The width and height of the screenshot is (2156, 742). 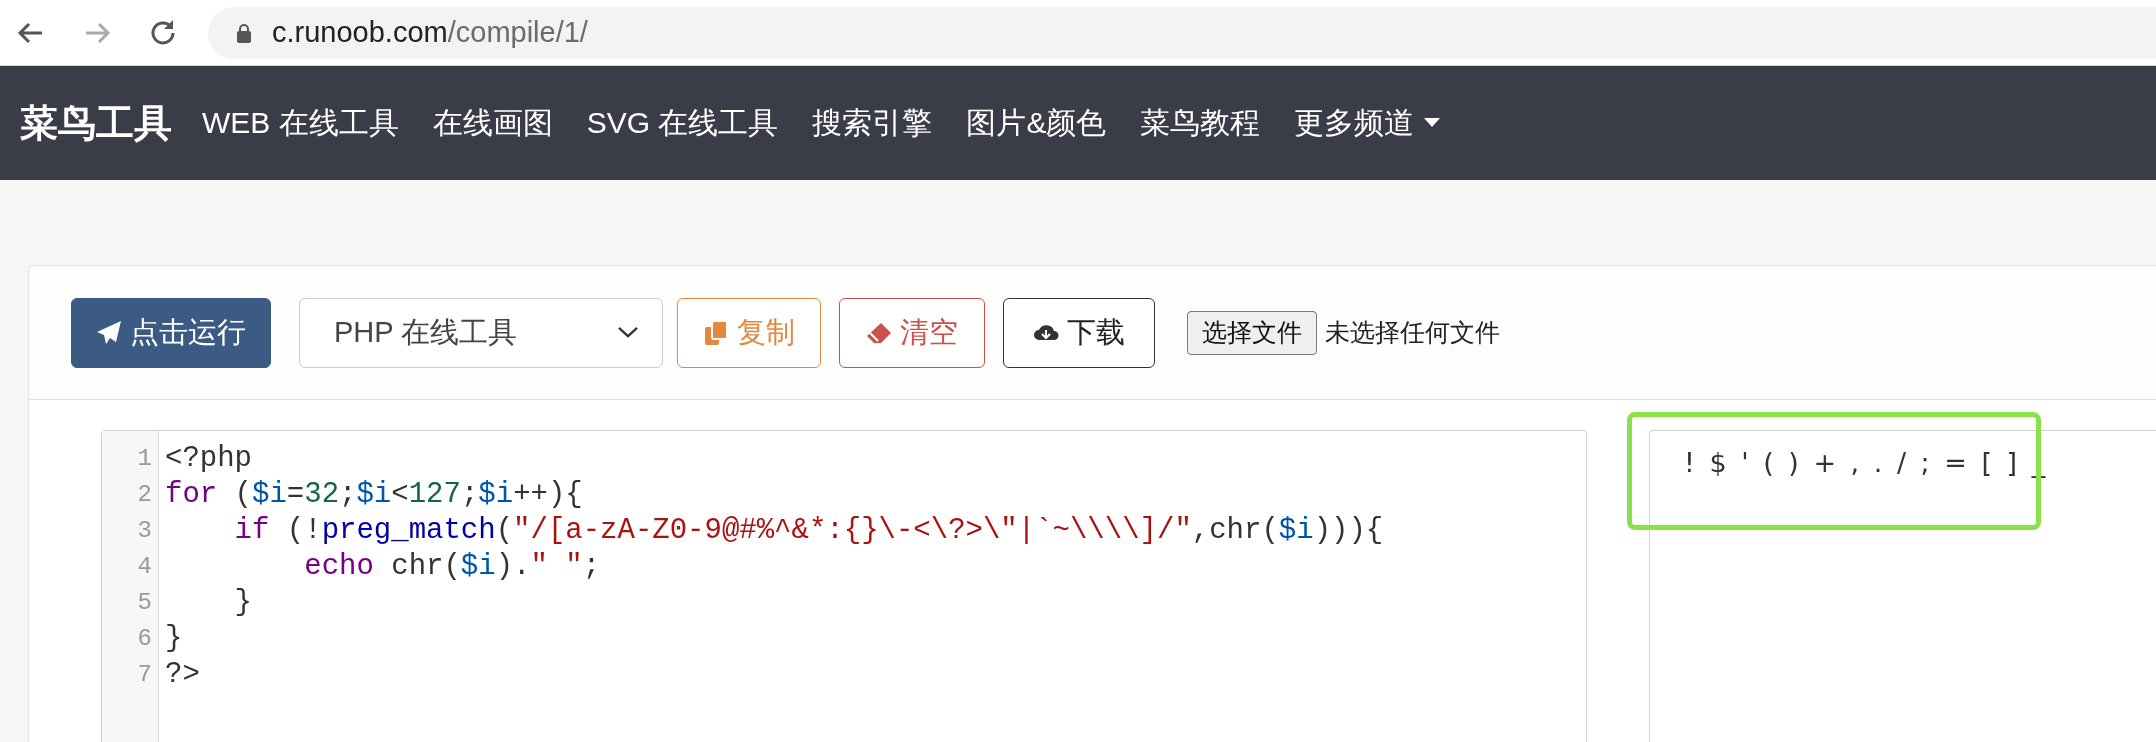 What do you see at coordinates (171, 332) in the screenshot?
I see `run-button: 点击运行` at bounding box center [171, 332].